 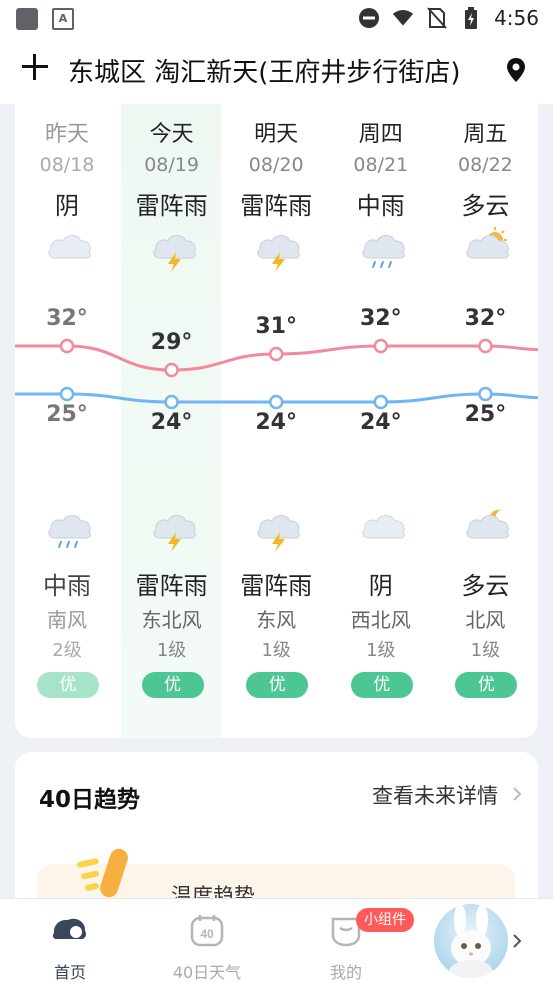 What do you see at coordinates (485, 206) in the screenshot?
I see `day-condition: 多云` at bounding box center [485, 206].